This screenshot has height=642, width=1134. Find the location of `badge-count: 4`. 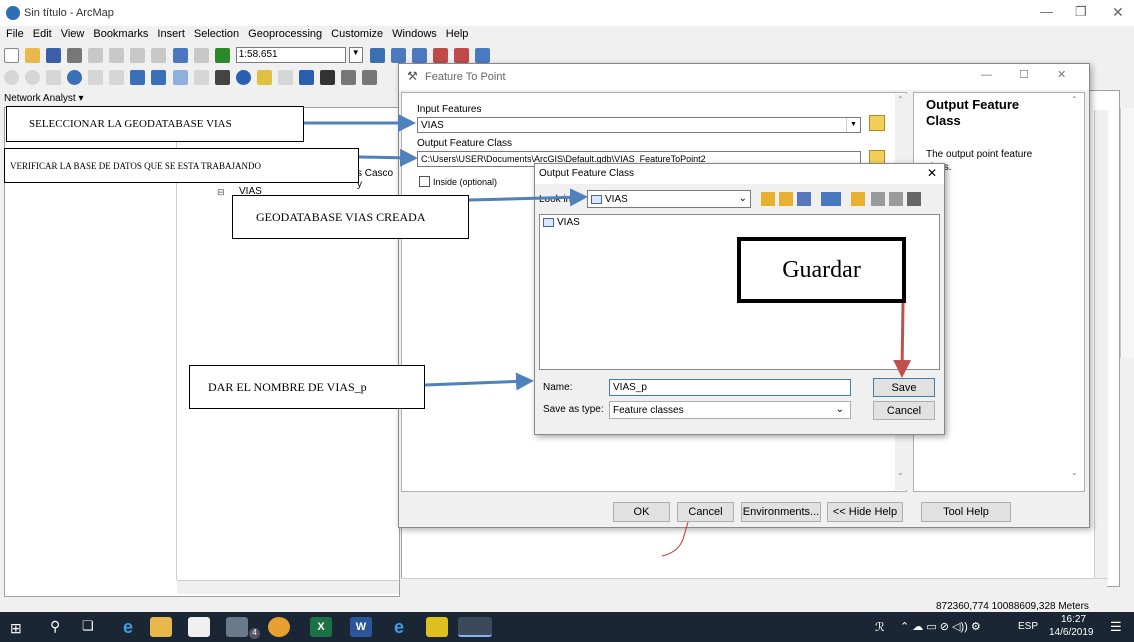

badge-count: 4 is located at coordinates (254, 633).